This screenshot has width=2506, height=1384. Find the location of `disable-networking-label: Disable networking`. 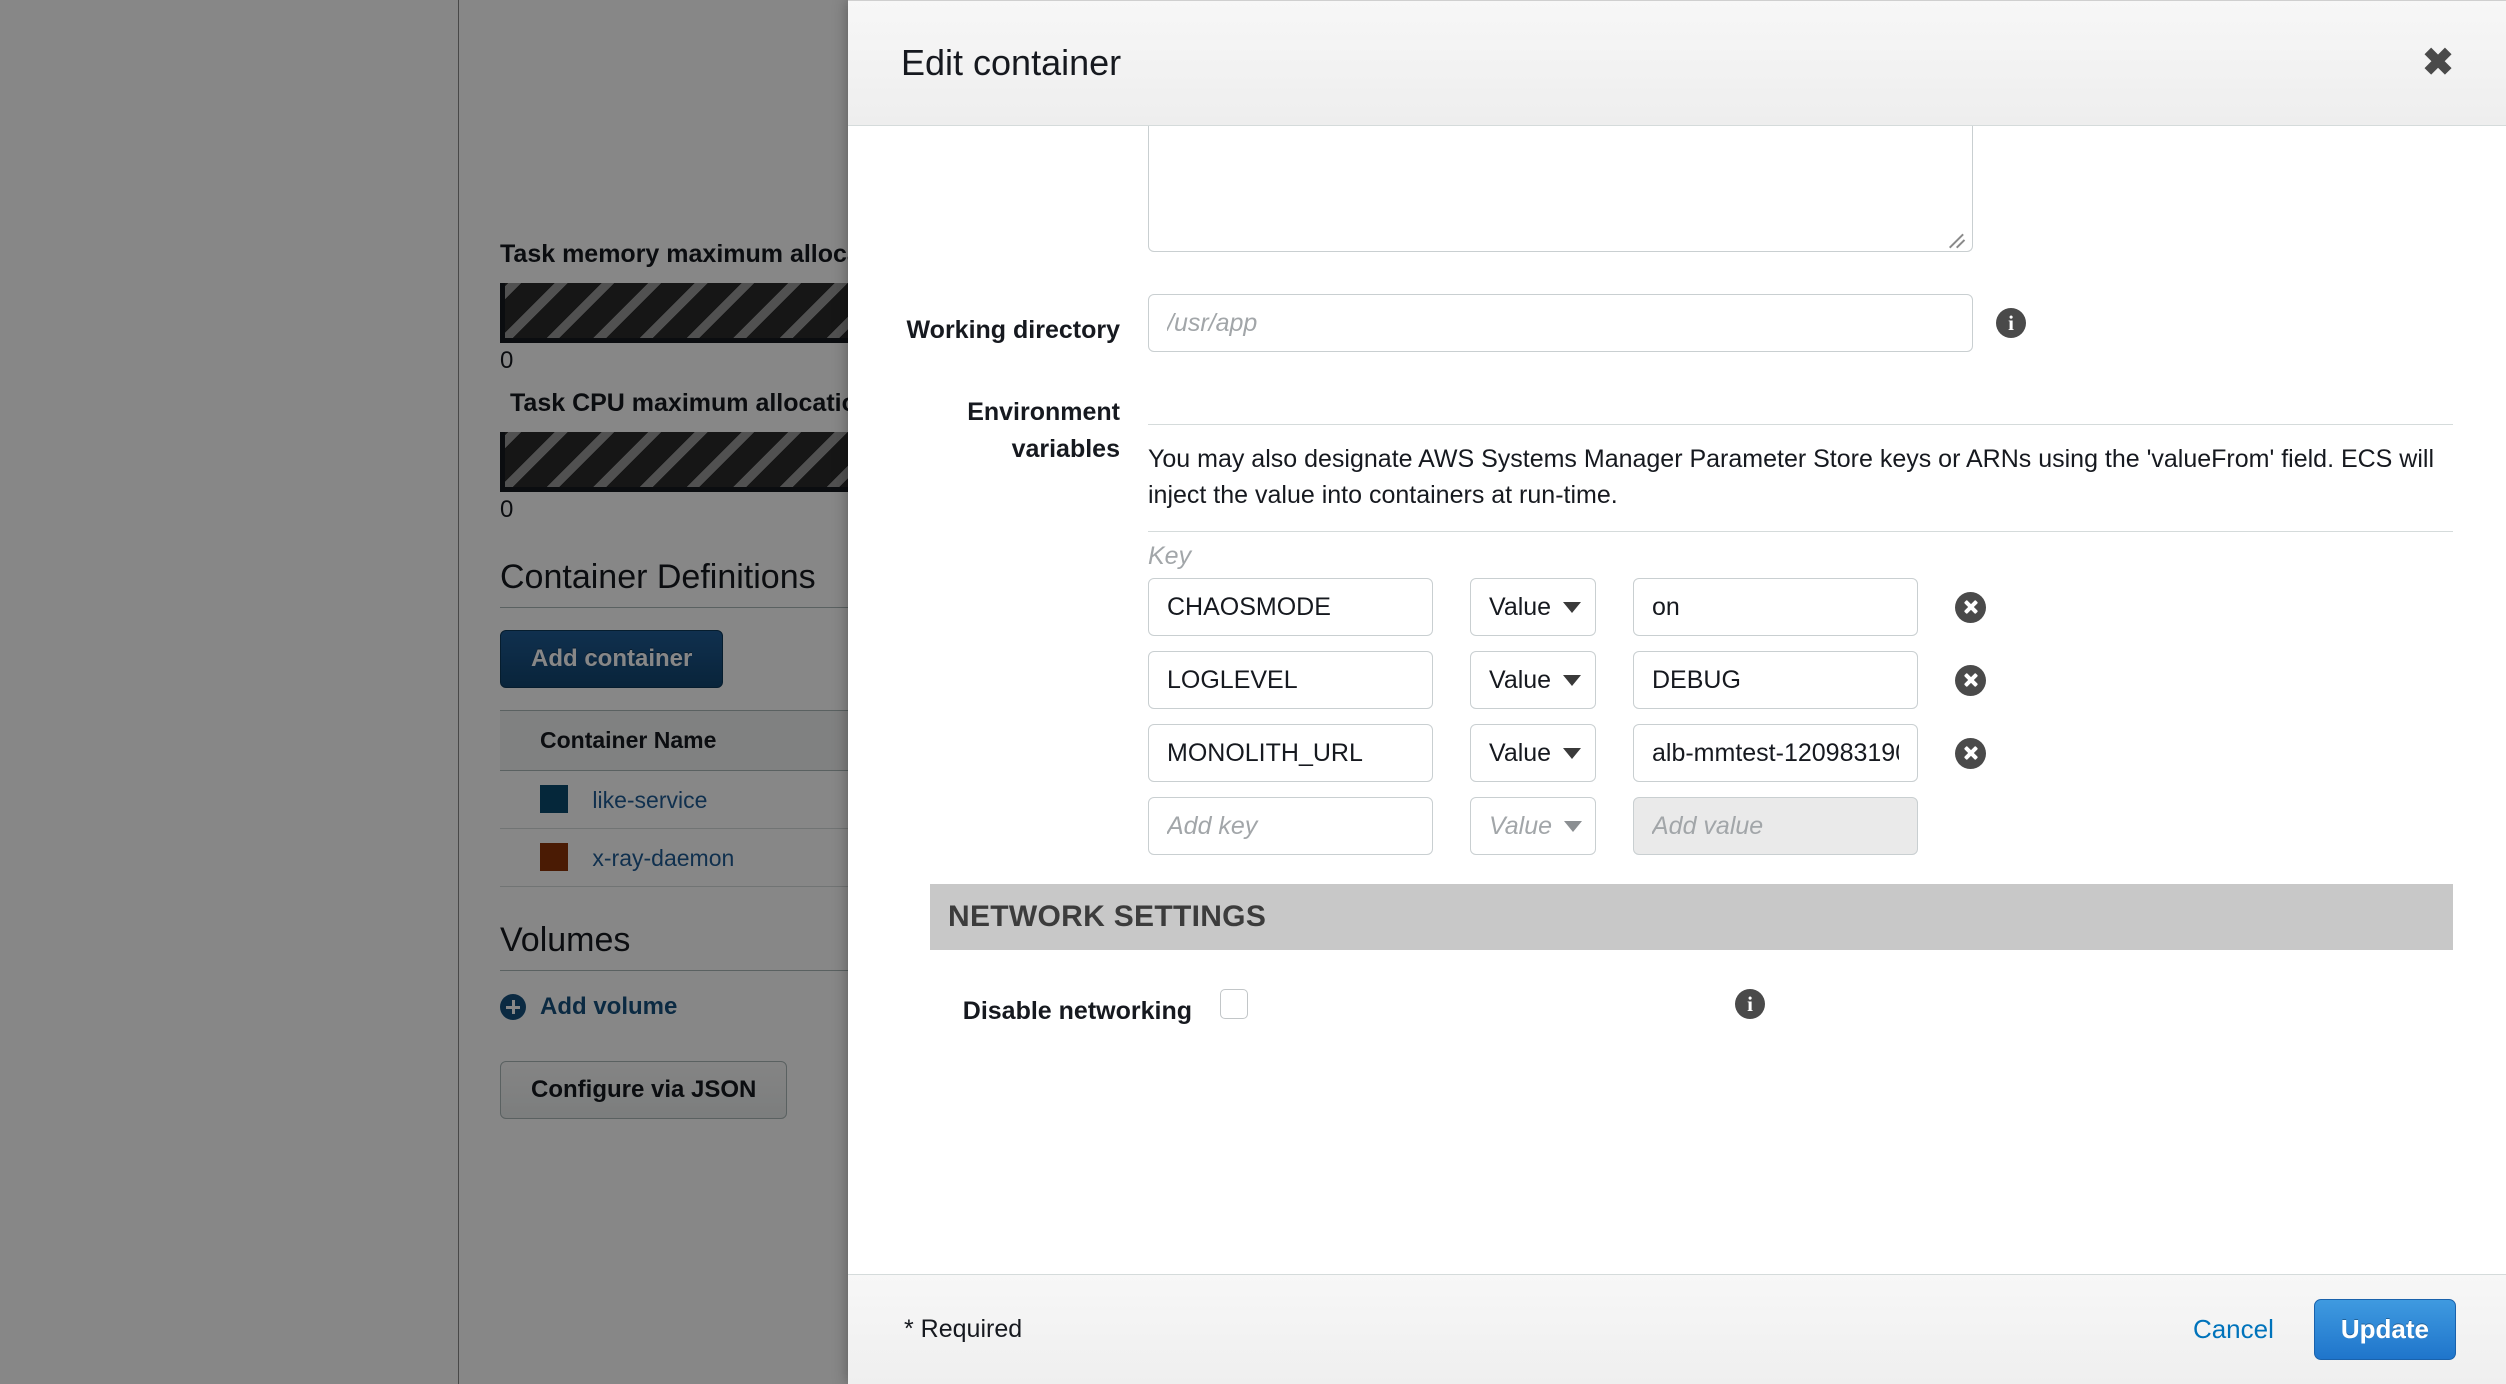

disable-networking-label: Disable networking is located at coordinates (1077, 1011).